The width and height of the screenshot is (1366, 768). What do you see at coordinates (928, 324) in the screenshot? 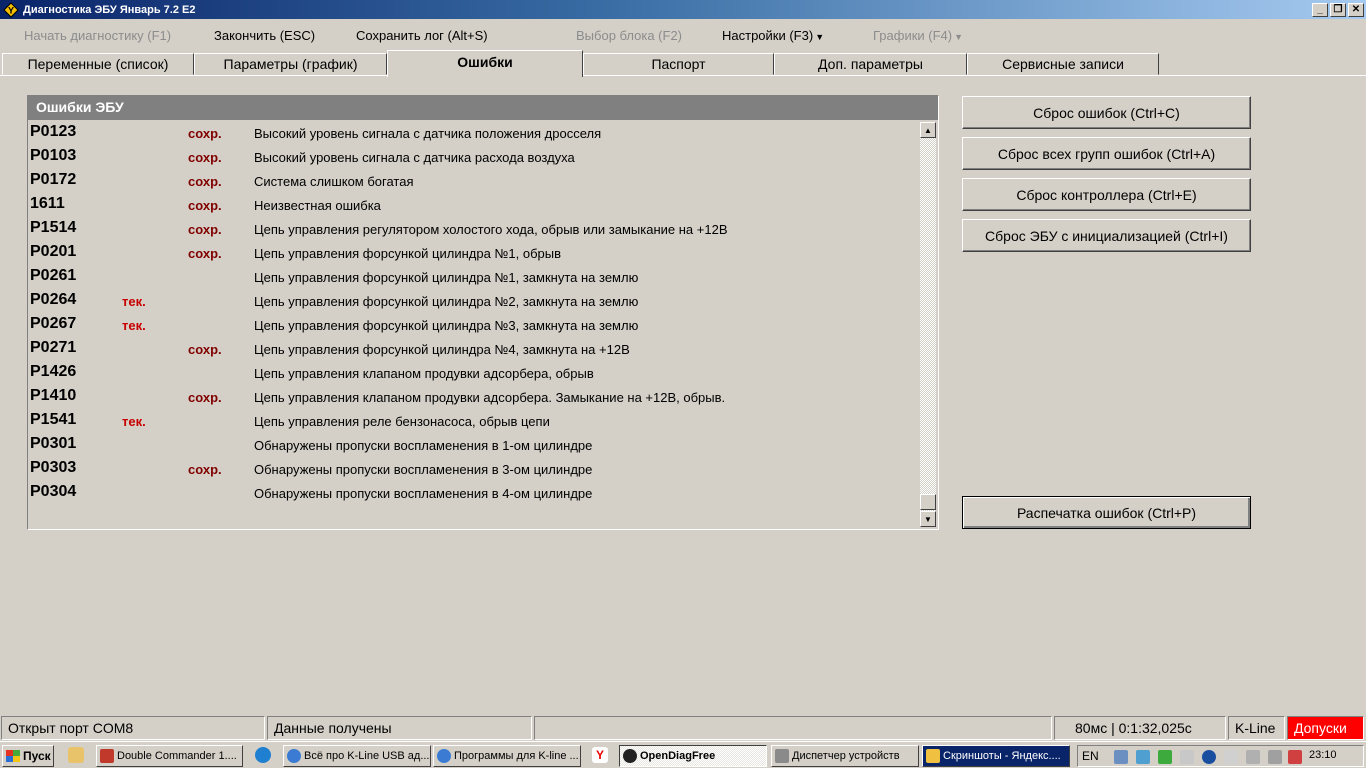
I see `vertical-scrollbar: ▲ ▼` at bounding box center [928, 324].